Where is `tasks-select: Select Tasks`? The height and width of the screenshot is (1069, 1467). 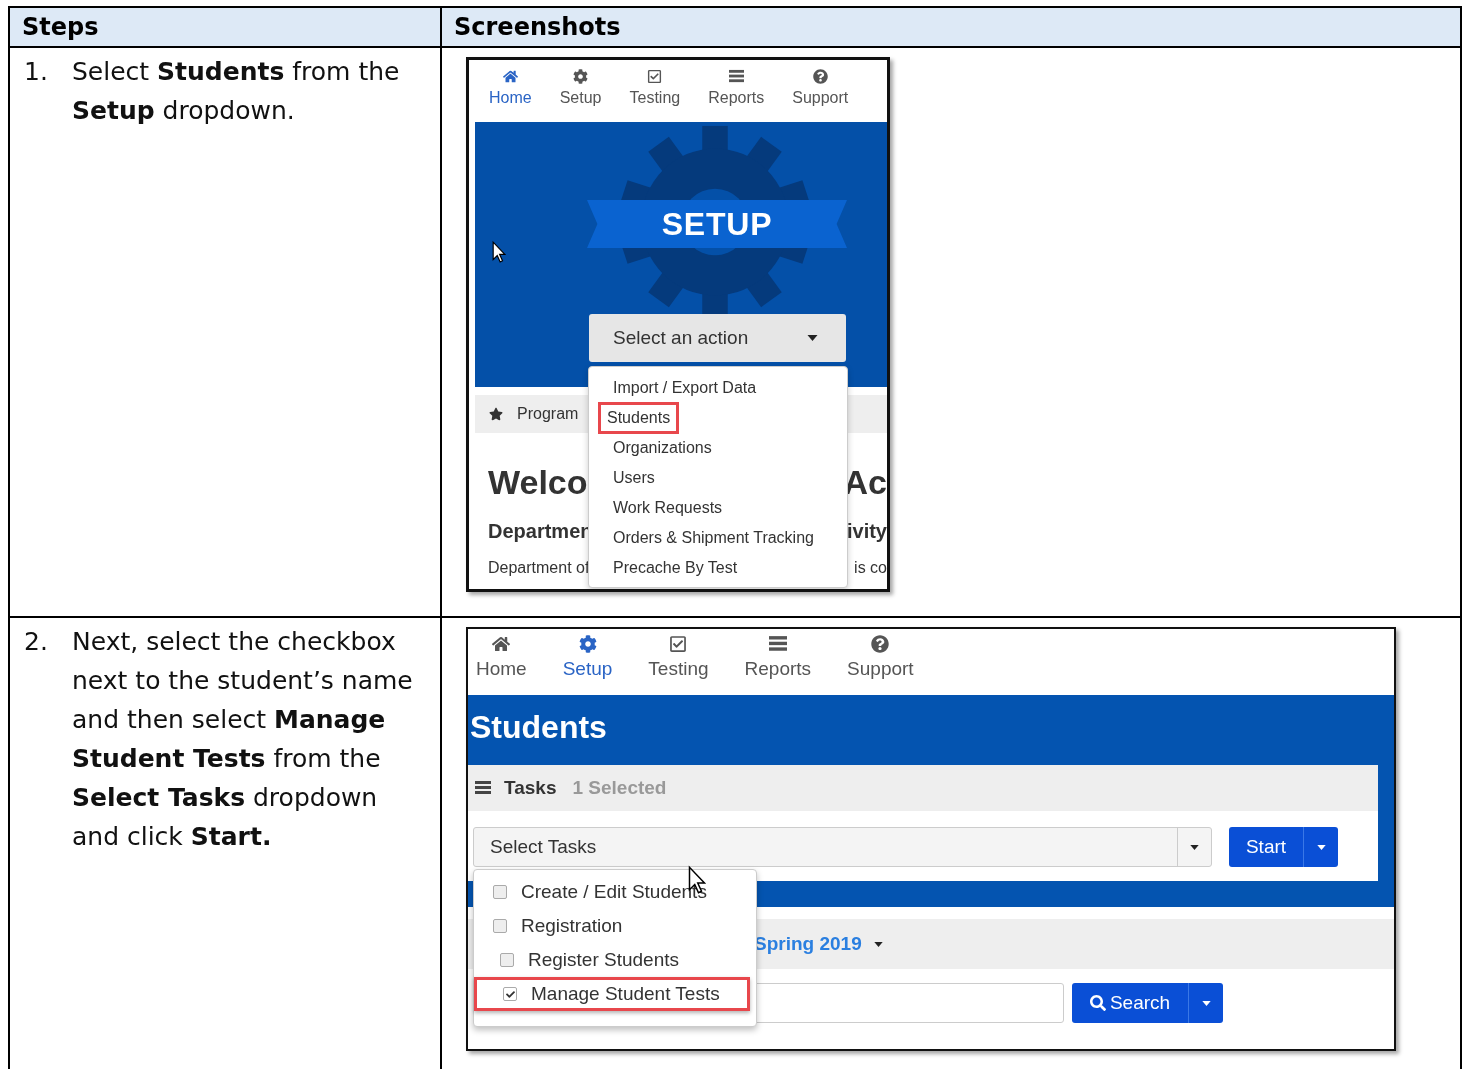 tasks-select: Select Tasks is located at coordinates (842, 847).